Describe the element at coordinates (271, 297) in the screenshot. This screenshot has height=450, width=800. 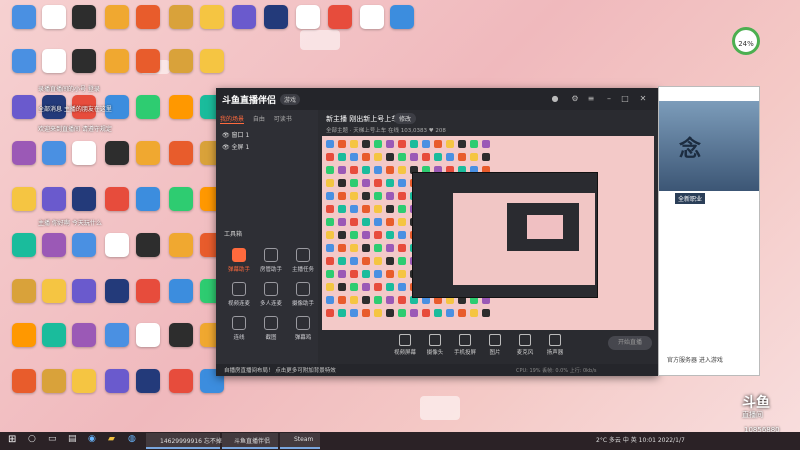
I see `toolbox-item: 多人连麦` at that location.